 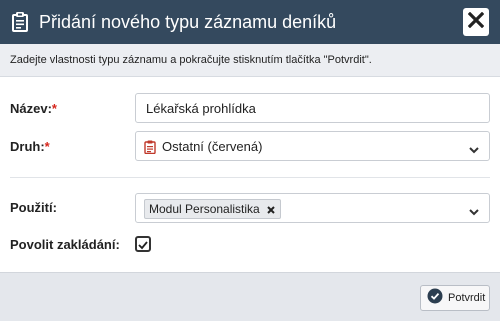 I want to click on close-button, so click(x=476, y=22).